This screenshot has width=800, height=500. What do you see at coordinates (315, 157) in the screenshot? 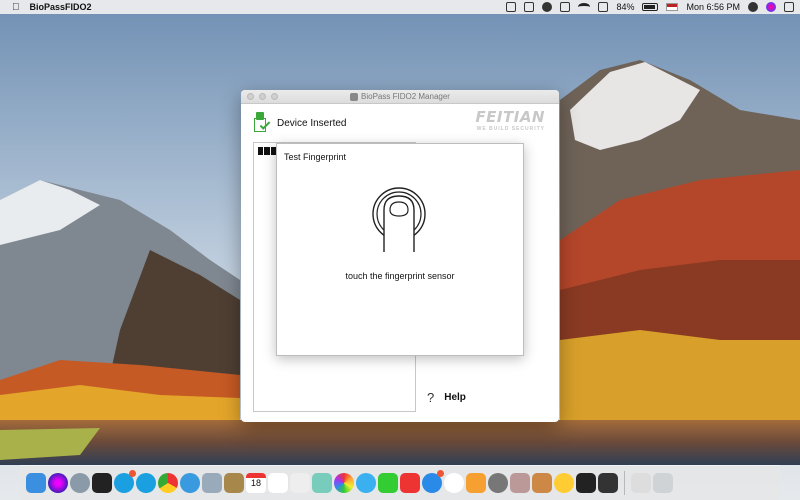
I see `dialog-title: Test Fingerprint` at bounding box center [315, 157].